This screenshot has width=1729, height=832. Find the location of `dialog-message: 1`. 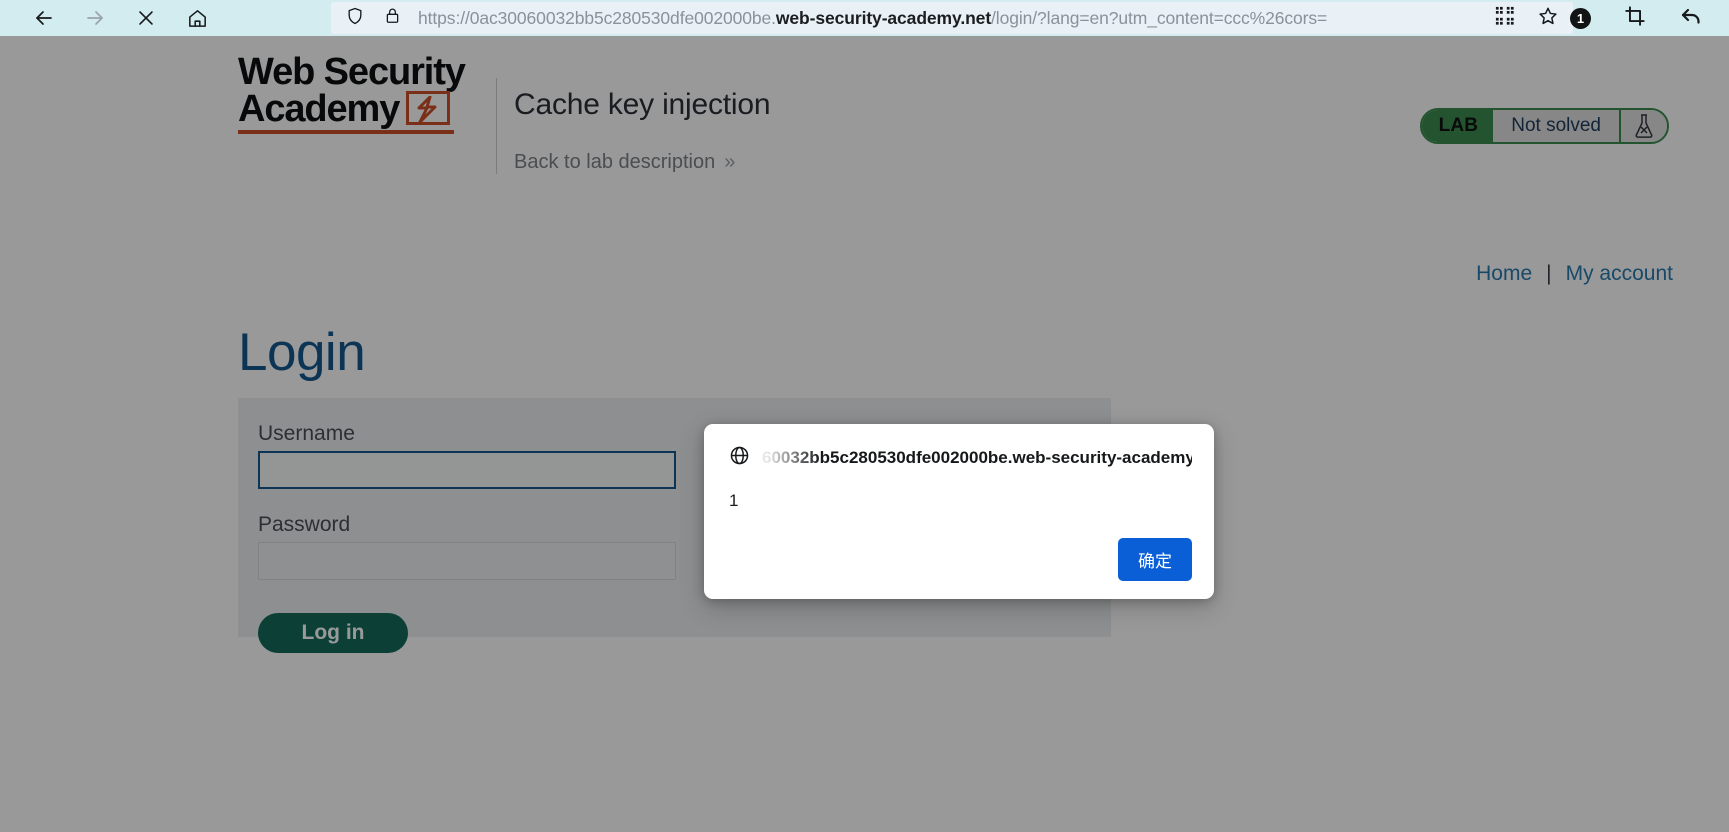

dialog-message: 1 is located at coordinates (734, 500).